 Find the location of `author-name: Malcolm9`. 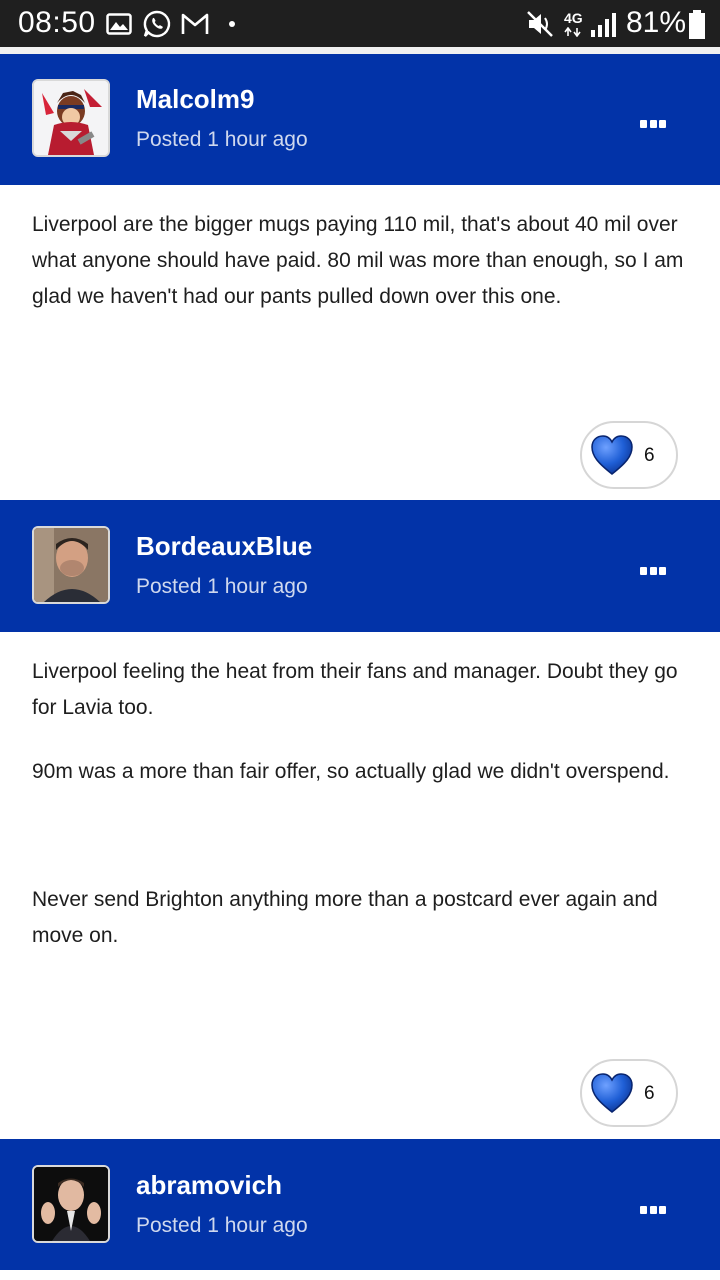

author-name: Malcolm9 is located at coordinates (195, 99).